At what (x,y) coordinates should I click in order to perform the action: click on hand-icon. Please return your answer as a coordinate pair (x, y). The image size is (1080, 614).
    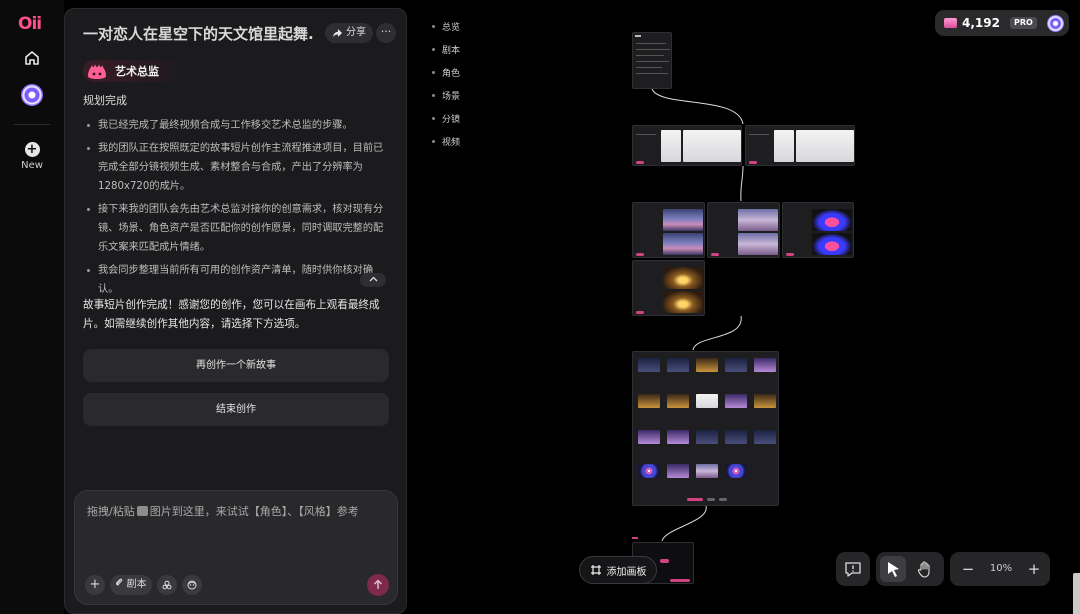
    Looking at the image, I should click on (923, 569).